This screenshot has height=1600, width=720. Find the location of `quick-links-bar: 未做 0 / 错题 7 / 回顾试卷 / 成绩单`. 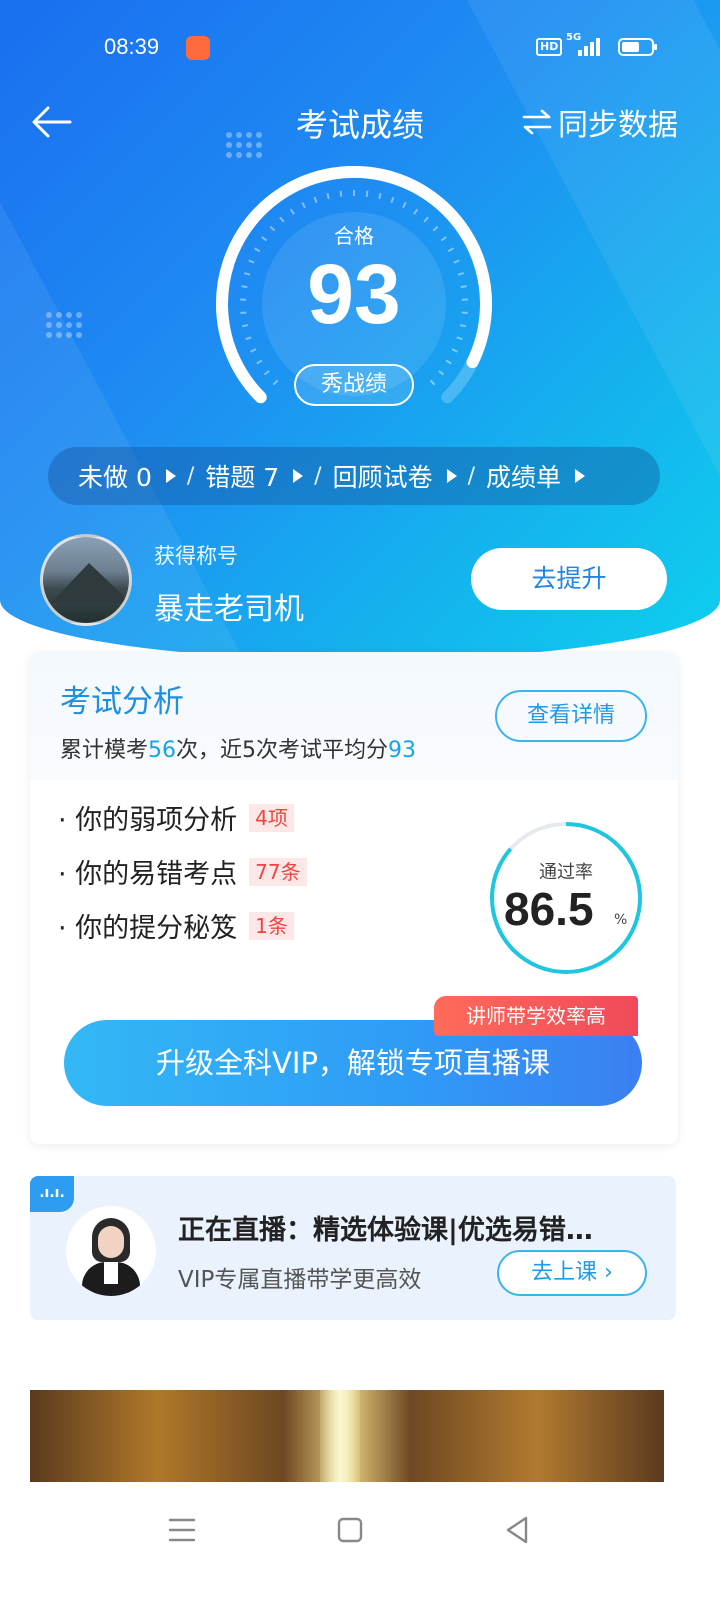

quick-links-bar: 未做 0 / 错题 7 / 回顾试卷 / 成绩单 is located at coordinates (354, 476).